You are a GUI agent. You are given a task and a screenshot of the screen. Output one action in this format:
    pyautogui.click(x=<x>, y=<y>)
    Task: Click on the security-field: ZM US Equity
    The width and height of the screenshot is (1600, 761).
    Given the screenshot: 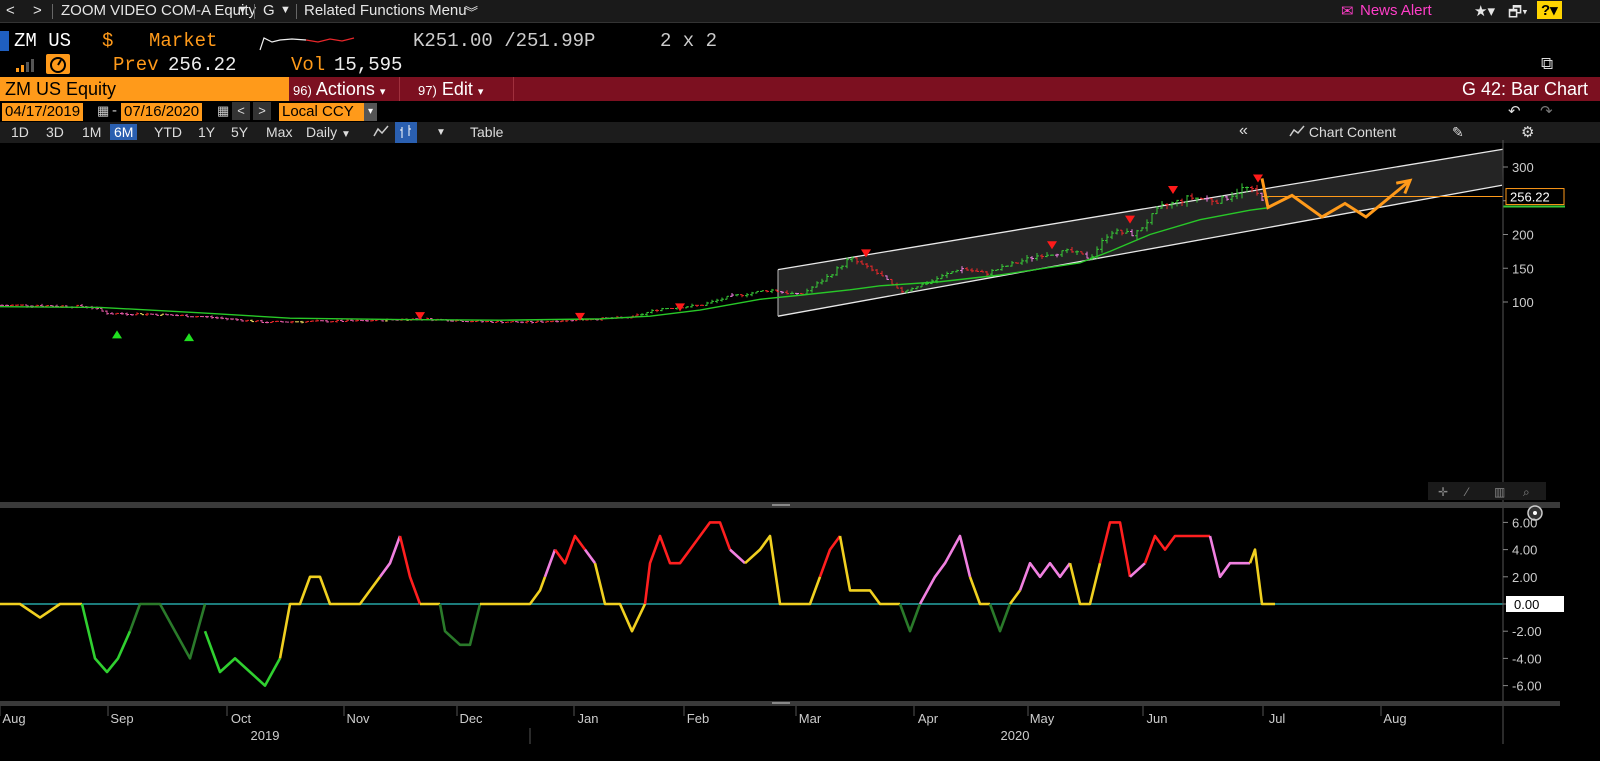 What is the action you would take?
    pyautogui.click(x=144, y=89)
    